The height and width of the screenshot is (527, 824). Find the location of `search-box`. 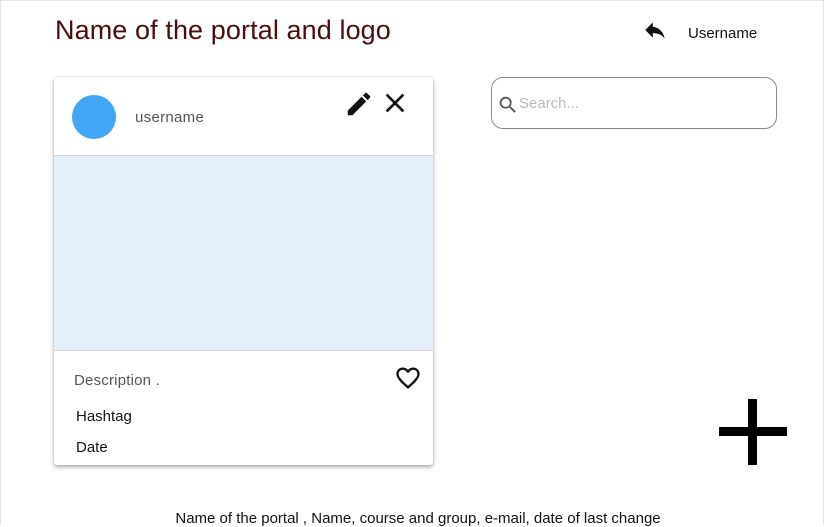

search-box is located at coordinates (634, 103).